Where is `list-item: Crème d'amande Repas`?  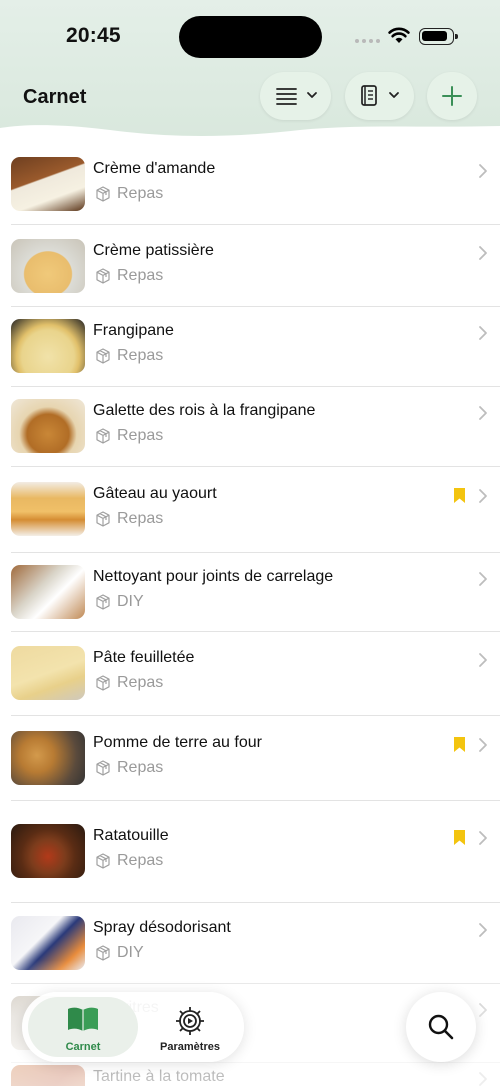
list-item: Crème d'amande Repas is located at coordinates (250, 184).